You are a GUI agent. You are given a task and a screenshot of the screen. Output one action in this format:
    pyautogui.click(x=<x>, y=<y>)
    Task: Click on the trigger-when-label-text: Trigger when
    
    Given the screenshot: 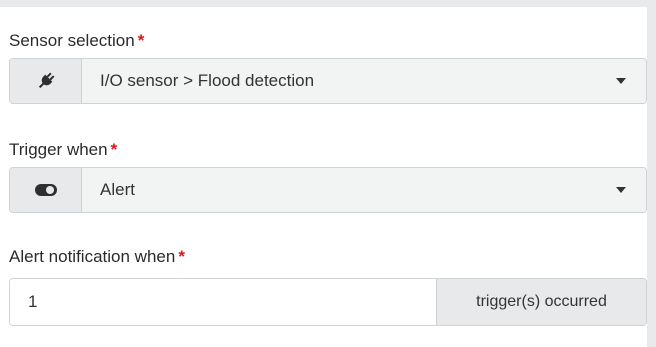 What is the action you would take?
    pyautogui.click(x=58, y=149)
    